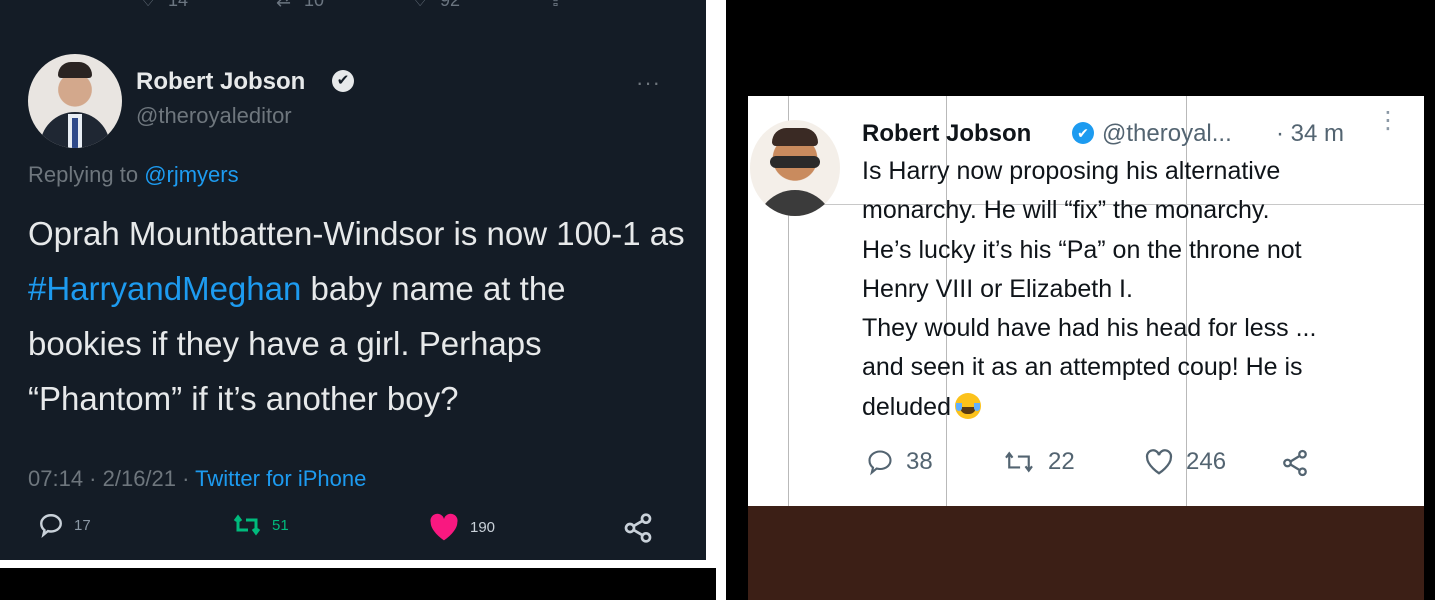 Image resolution: width=1435 pixels, height=600 pixels. I want to click on tweet-text-line: Is Harry now proposing his alternative, so click(1071, 171).